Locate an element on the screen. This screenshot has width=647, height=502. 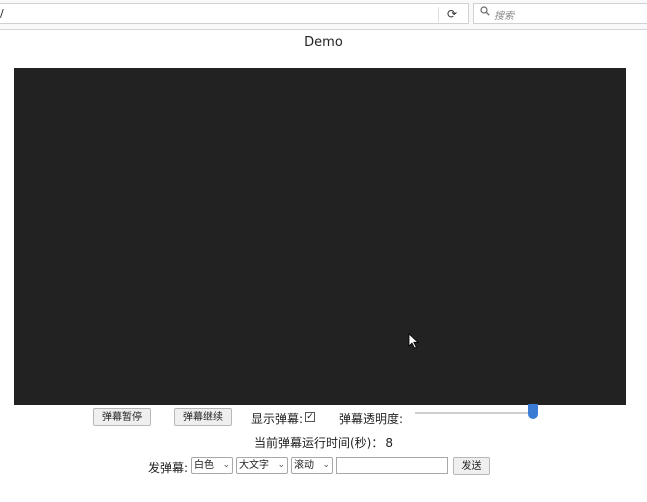
mouse-cursor-icon is located at coordinates (413, 341).